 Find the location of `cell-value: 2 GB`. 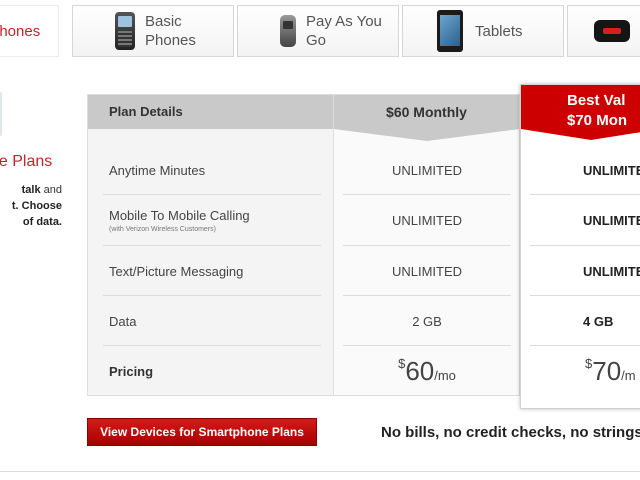

cell-value: 2 GB is located at coordinates (427, 321).